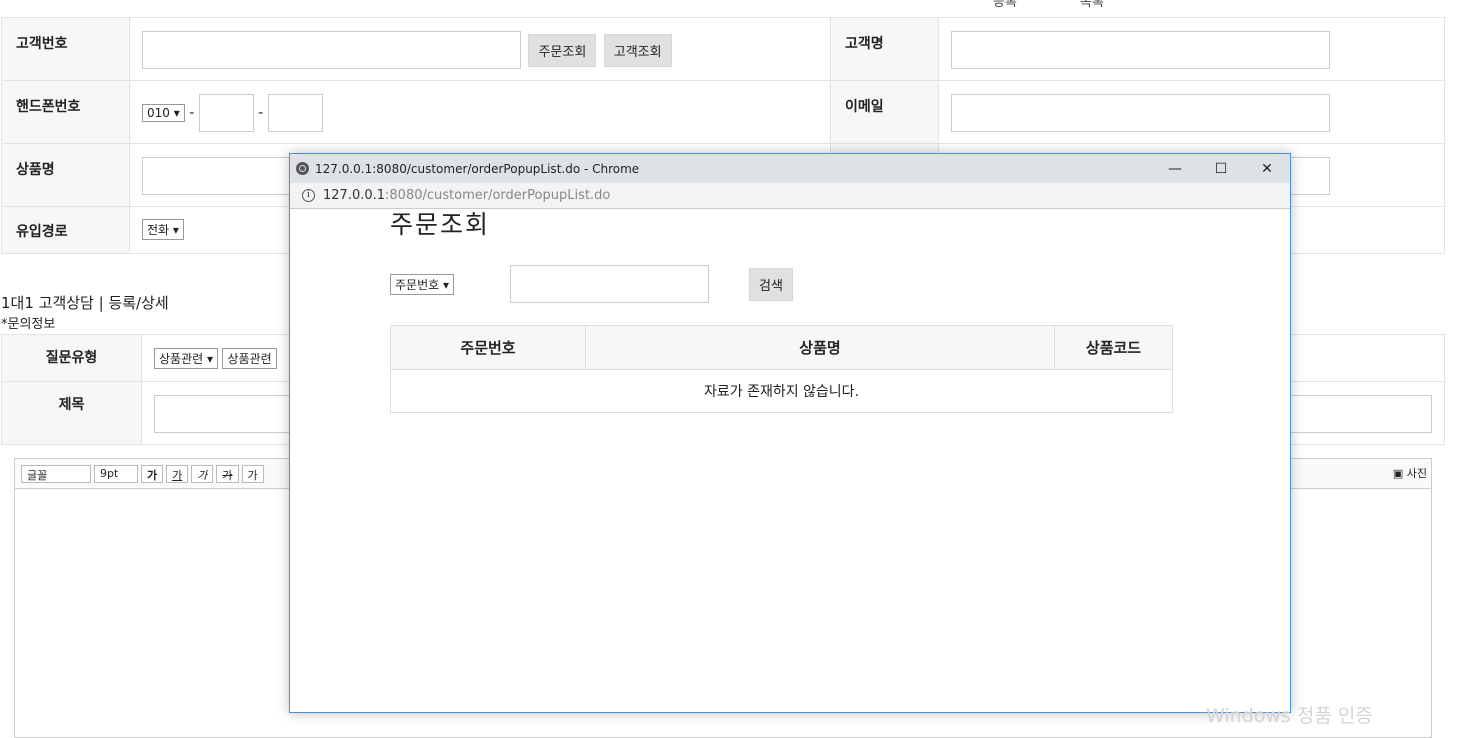  I want to click on column-header-product-code: 상품코드, so click(1113, 347).